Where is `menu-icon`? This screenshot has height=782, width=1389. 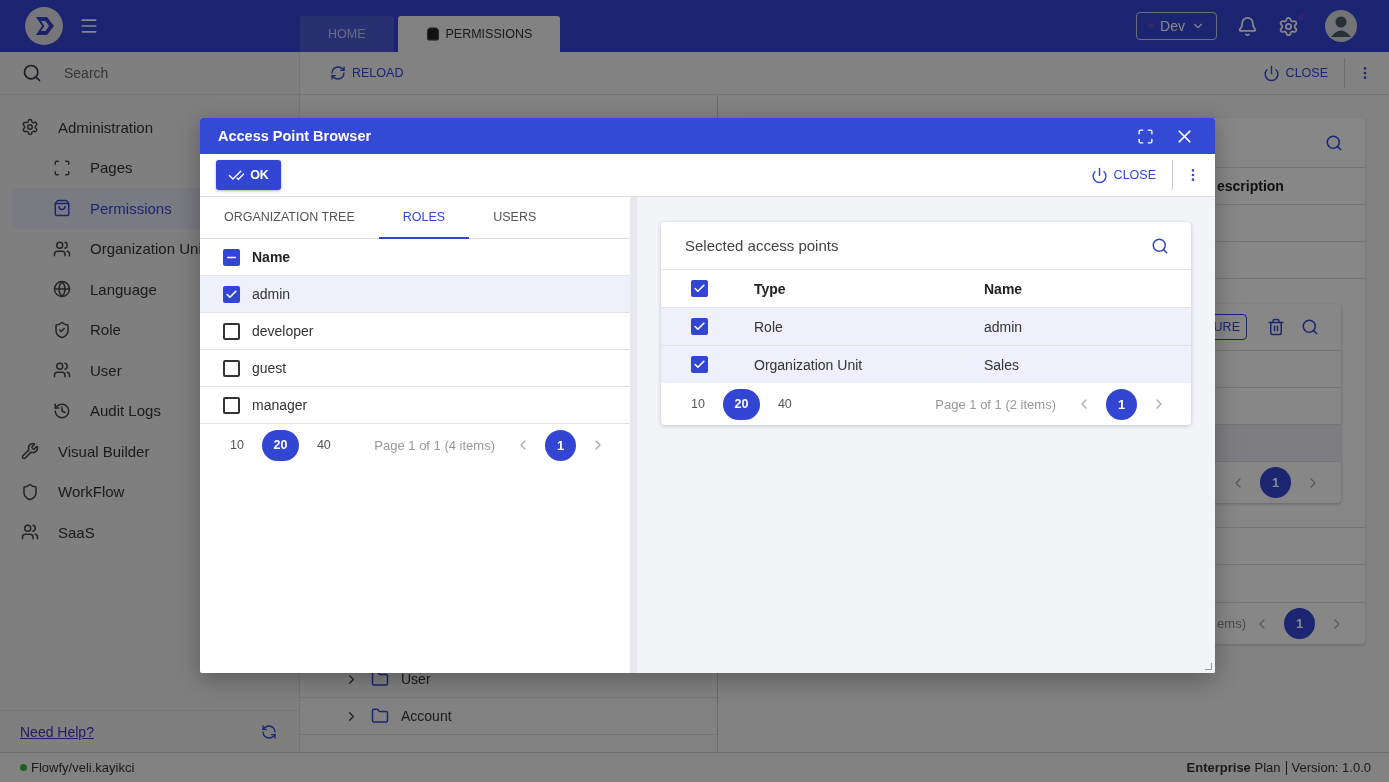 menu-icon is located at coordinates (89, 26).